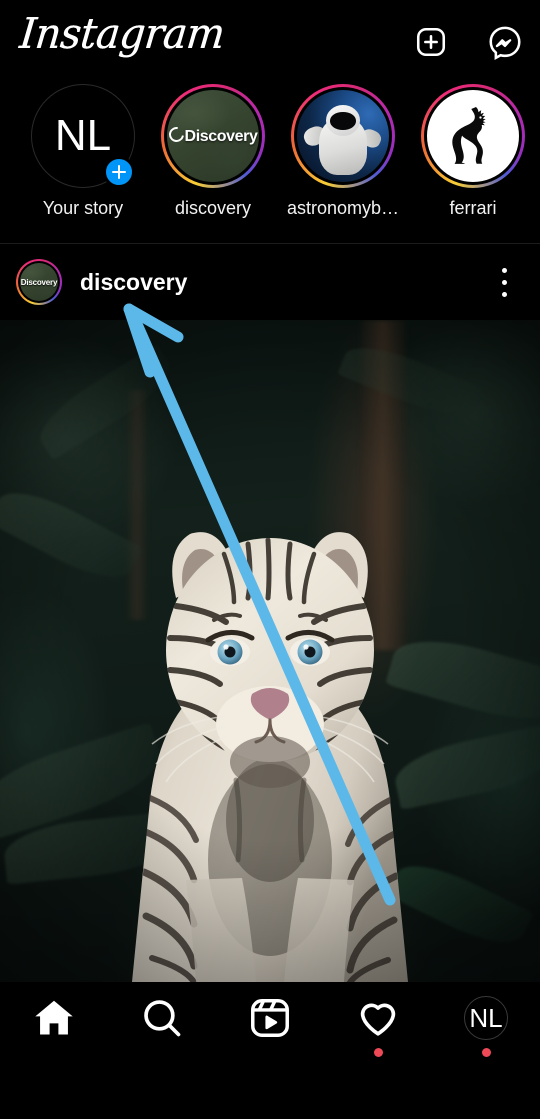  Describe the element at coordinates (119, 172) in the screenshot. I see `add-story-badge-icon` at that location.